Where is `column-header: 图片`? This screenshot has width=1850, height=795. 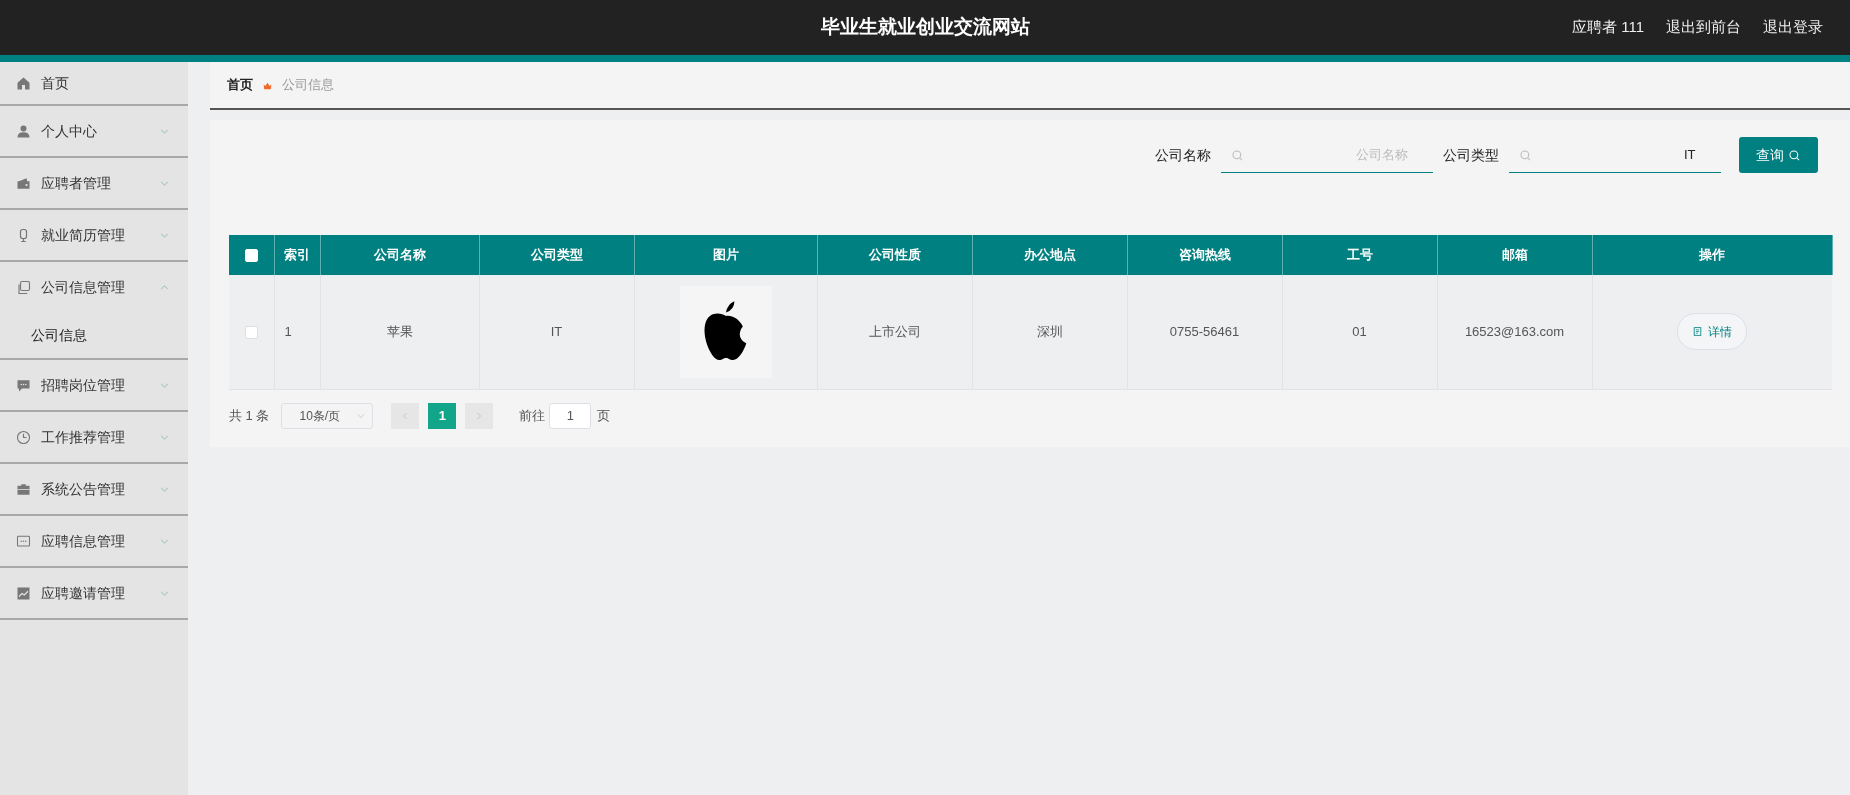
column-header: 图片 is located at coordinates (725, 255).